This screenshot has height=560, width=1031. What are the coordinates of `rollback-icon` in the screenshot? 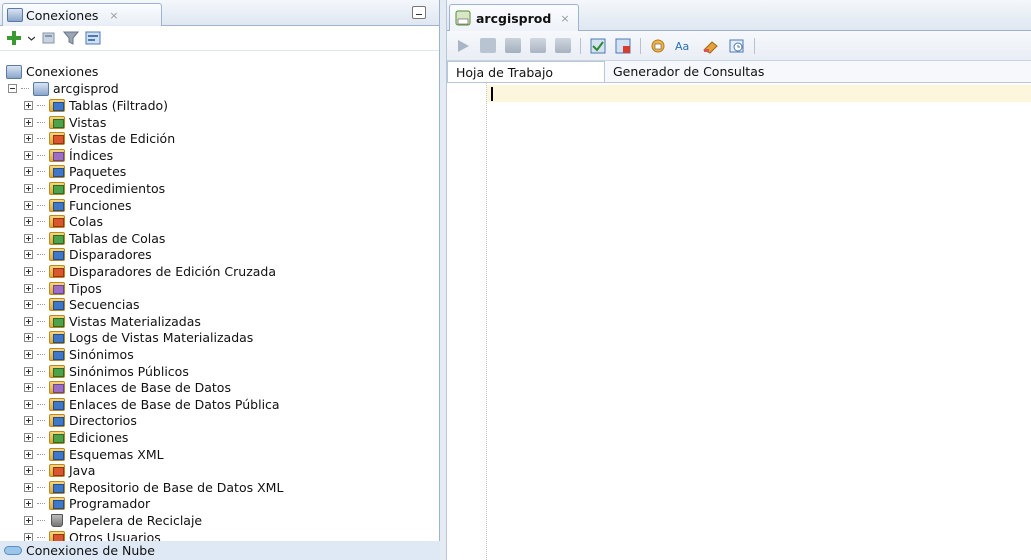 It's located at (623, 46).